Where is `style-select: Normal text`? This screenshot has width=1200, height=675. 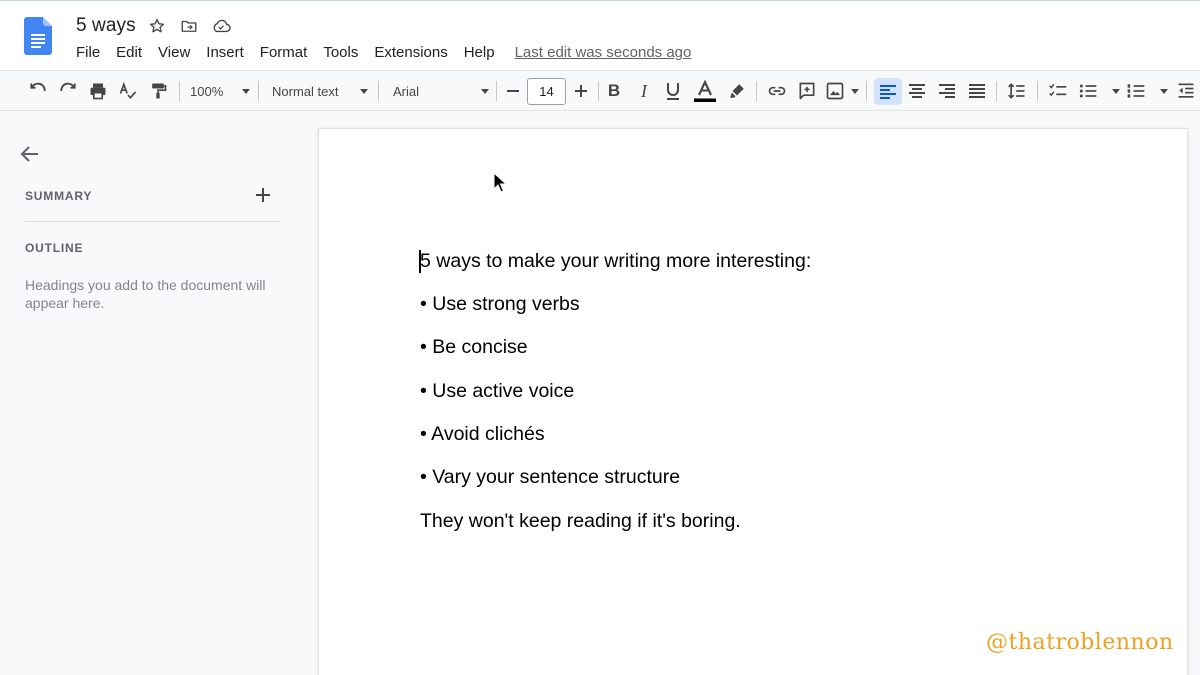 style-select: Normal text is located at coordinates (320, 91).